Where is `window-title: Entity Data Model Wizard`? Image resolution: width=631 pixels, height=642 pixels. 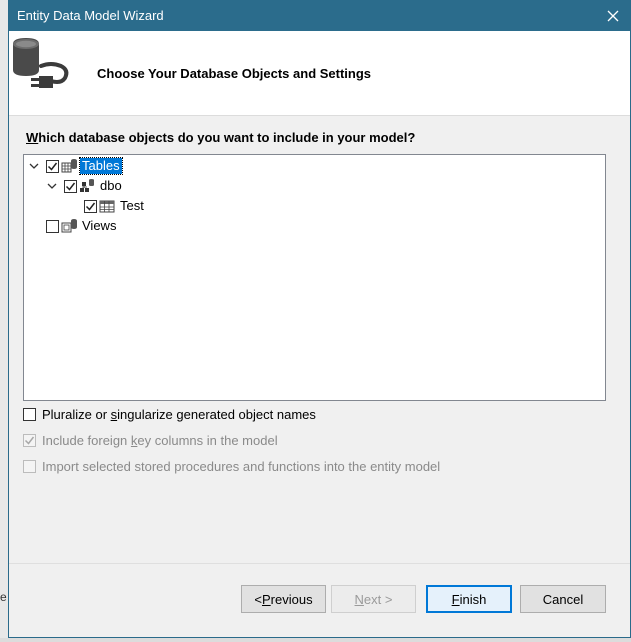 window-title: Entity Data Model Wizard is located at coordinates (90, 15).